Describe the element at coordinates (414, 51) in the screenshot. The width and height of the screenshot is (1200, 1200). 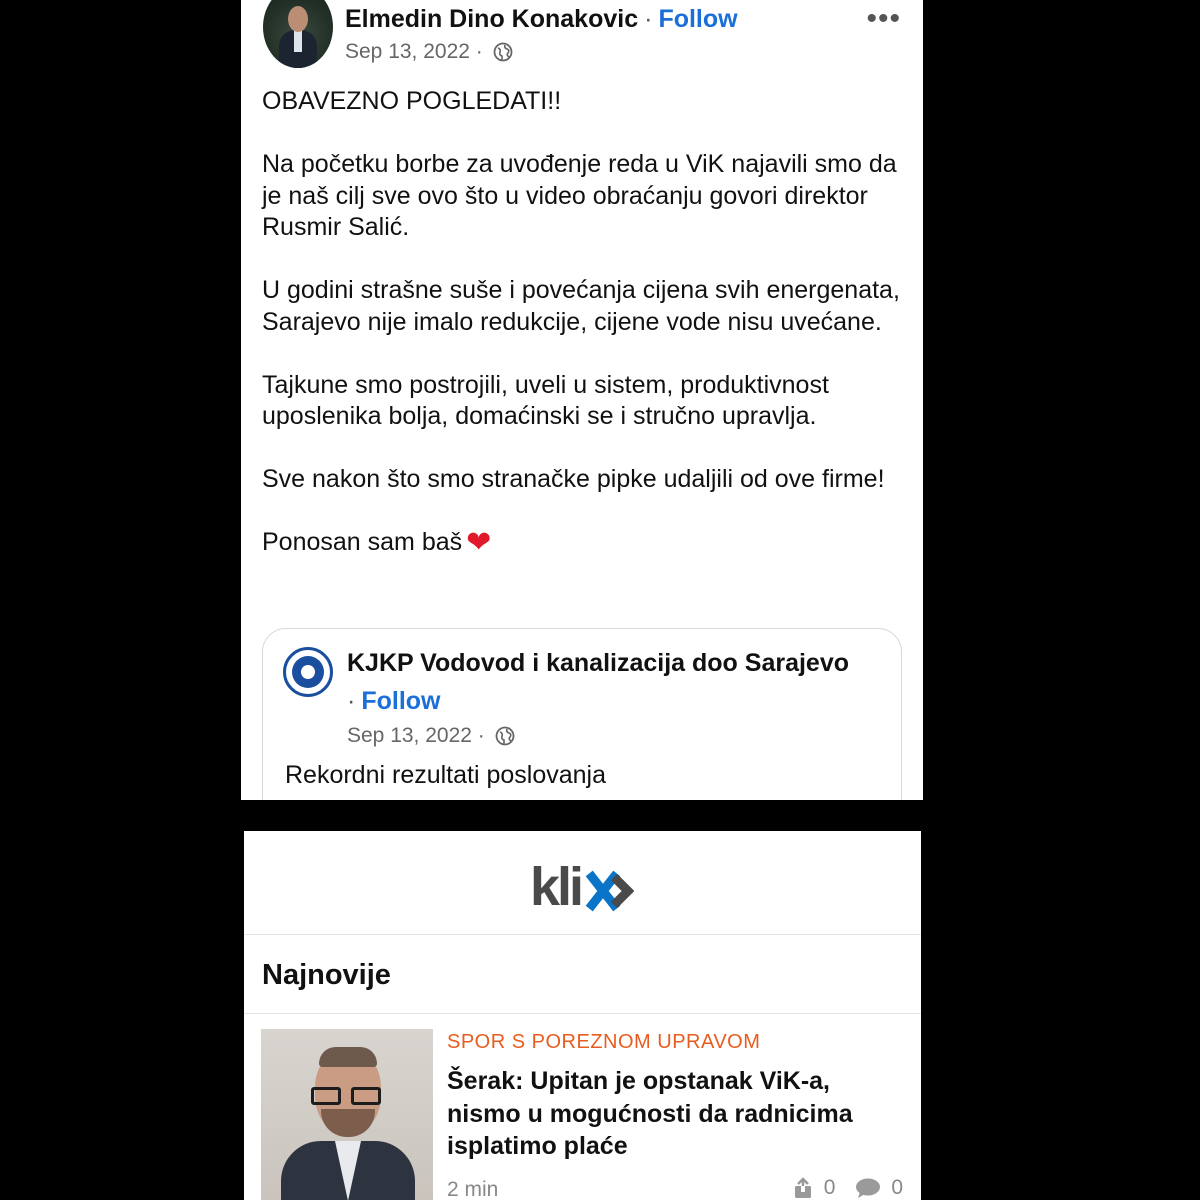
I see `post-date: Sep 13, 2022 ·` at that location.